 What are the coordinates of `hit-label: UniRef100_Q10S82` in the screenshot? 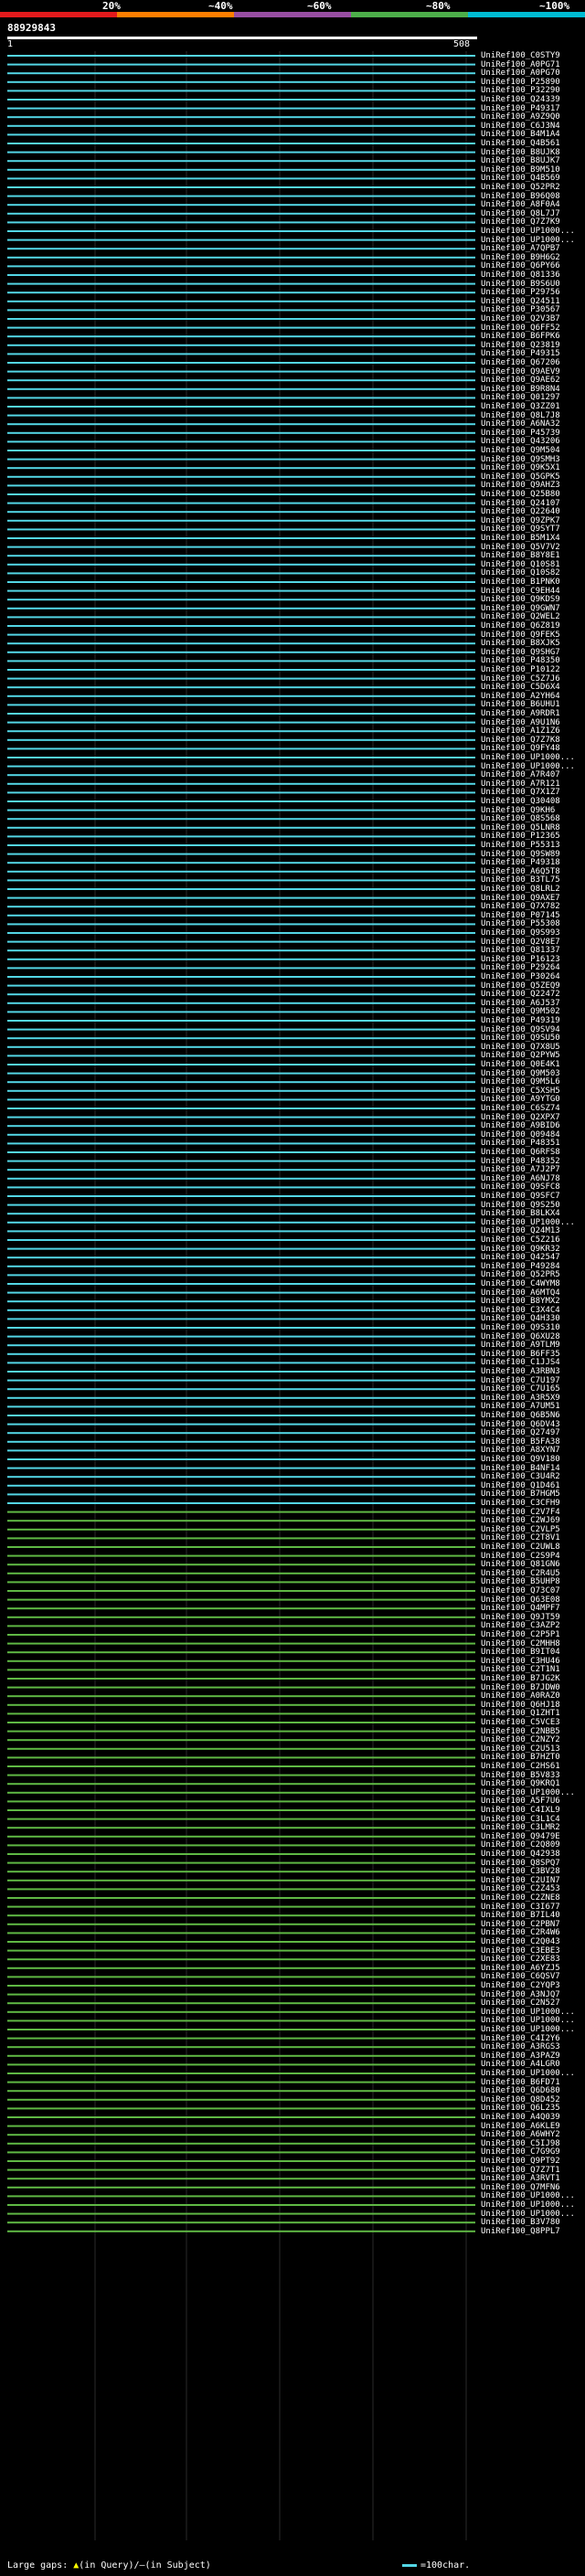 It's located at (520, 573).